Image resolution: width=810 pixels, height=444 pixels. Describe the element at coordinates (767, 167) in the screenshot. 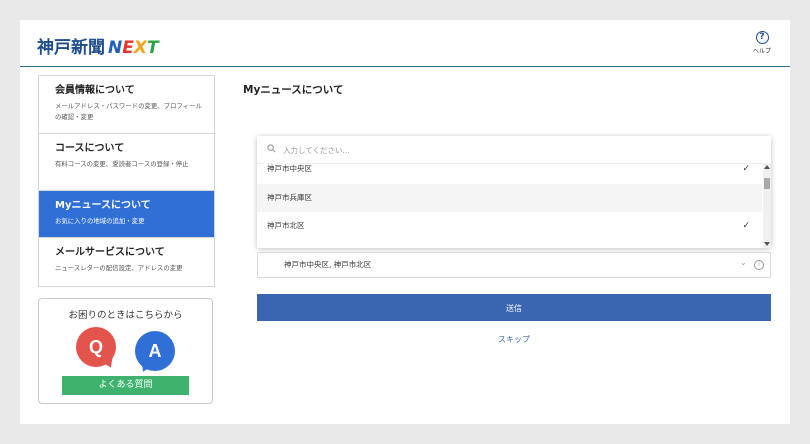

I see `scroll-up-icon` at that location.